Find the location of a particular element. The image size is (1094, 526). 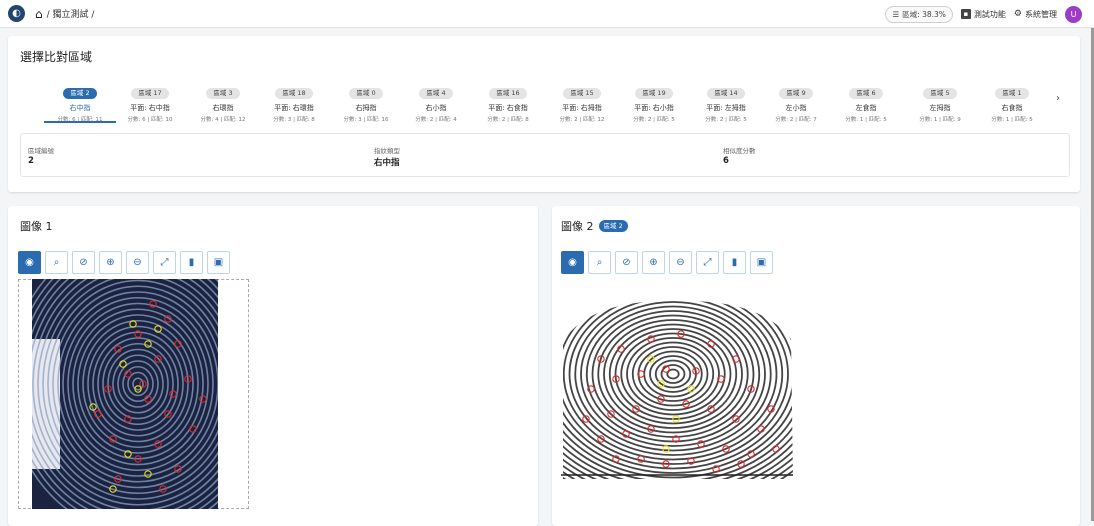

region-finger-name: 平面: 右小指 is located at coordinates (654, 108).